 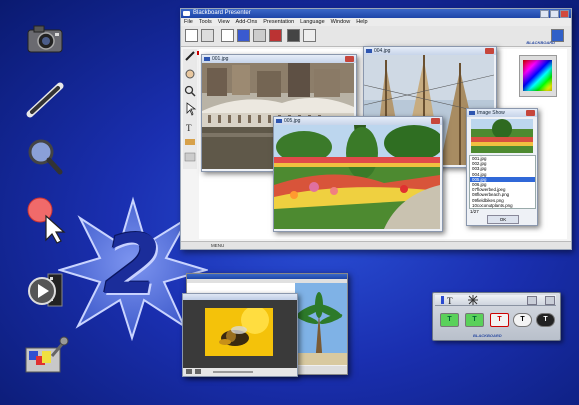 I want to click on color-picker, so click(x=538, y=76).